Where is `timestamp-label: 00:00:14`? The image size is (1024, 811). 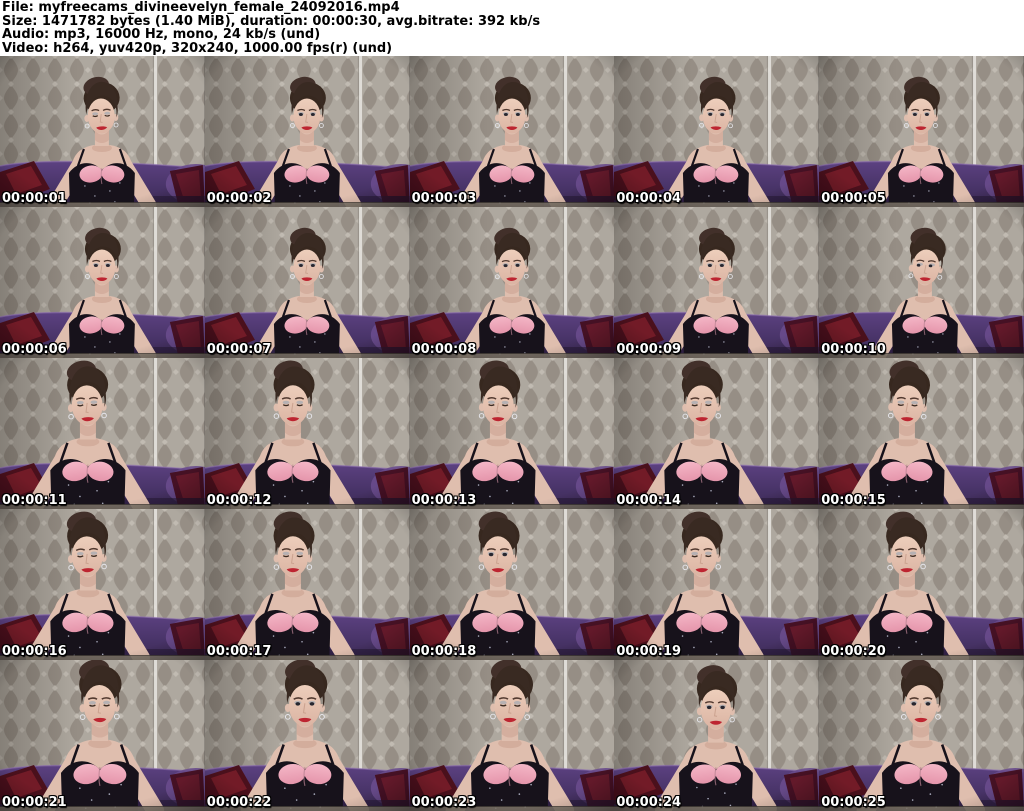 timestamp-label: 00:00:14 is located at coordinates (649, 500).